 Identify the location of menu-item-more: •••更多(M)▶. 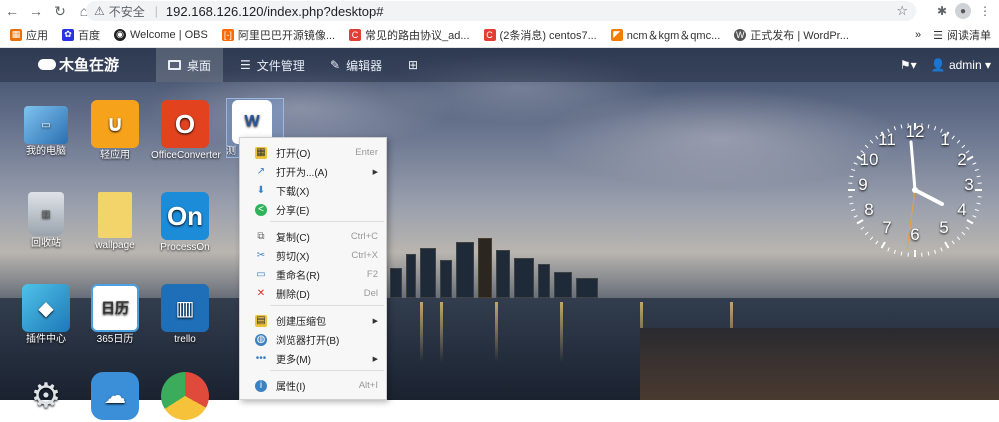
(313, 358).